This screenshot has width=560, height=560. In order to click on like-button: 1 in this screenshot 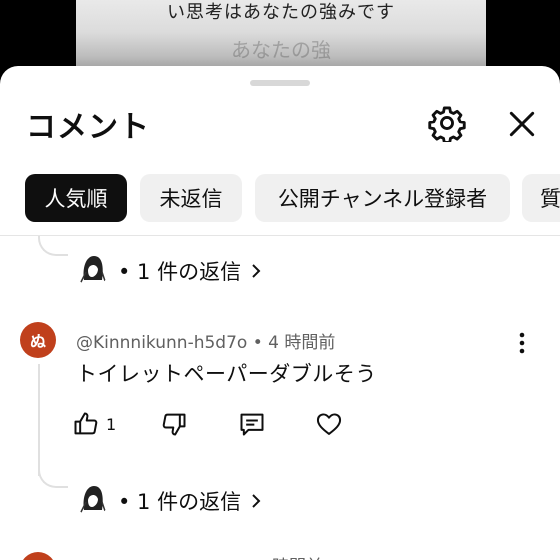, I will do `click(94, 424)`.